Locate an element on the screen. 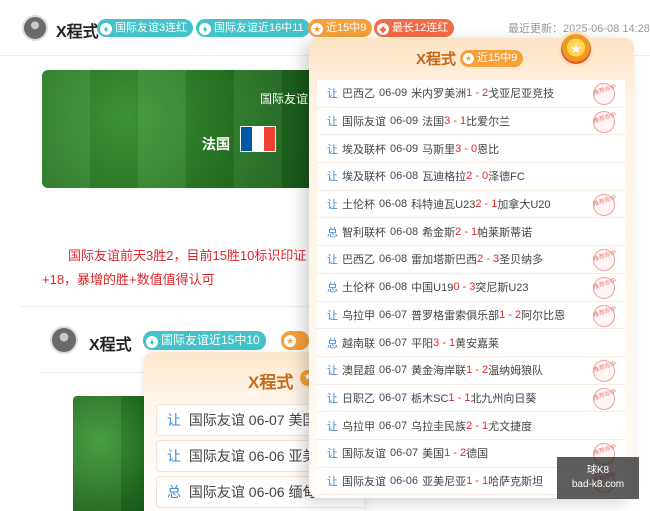 The image size is (650, 511). match-score: 1 - 1 is located at coordinates (459, 397).